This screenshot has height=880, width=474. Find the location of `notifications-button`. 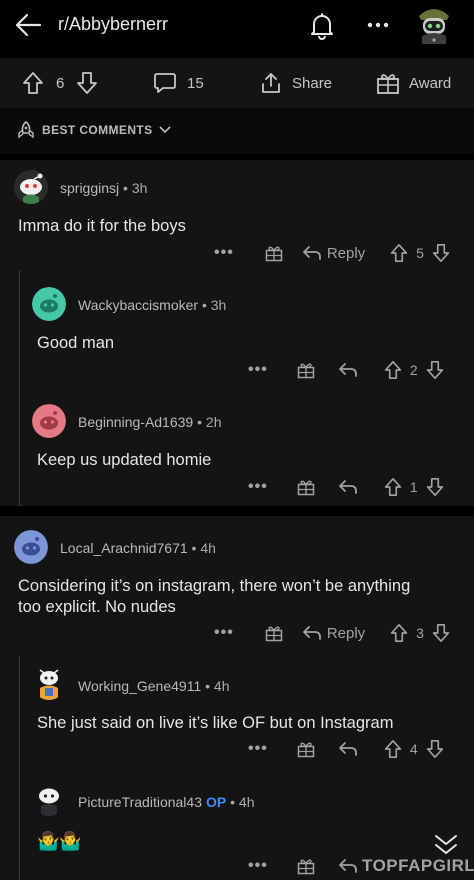

notifications-button is located at coordinates (322, 26).